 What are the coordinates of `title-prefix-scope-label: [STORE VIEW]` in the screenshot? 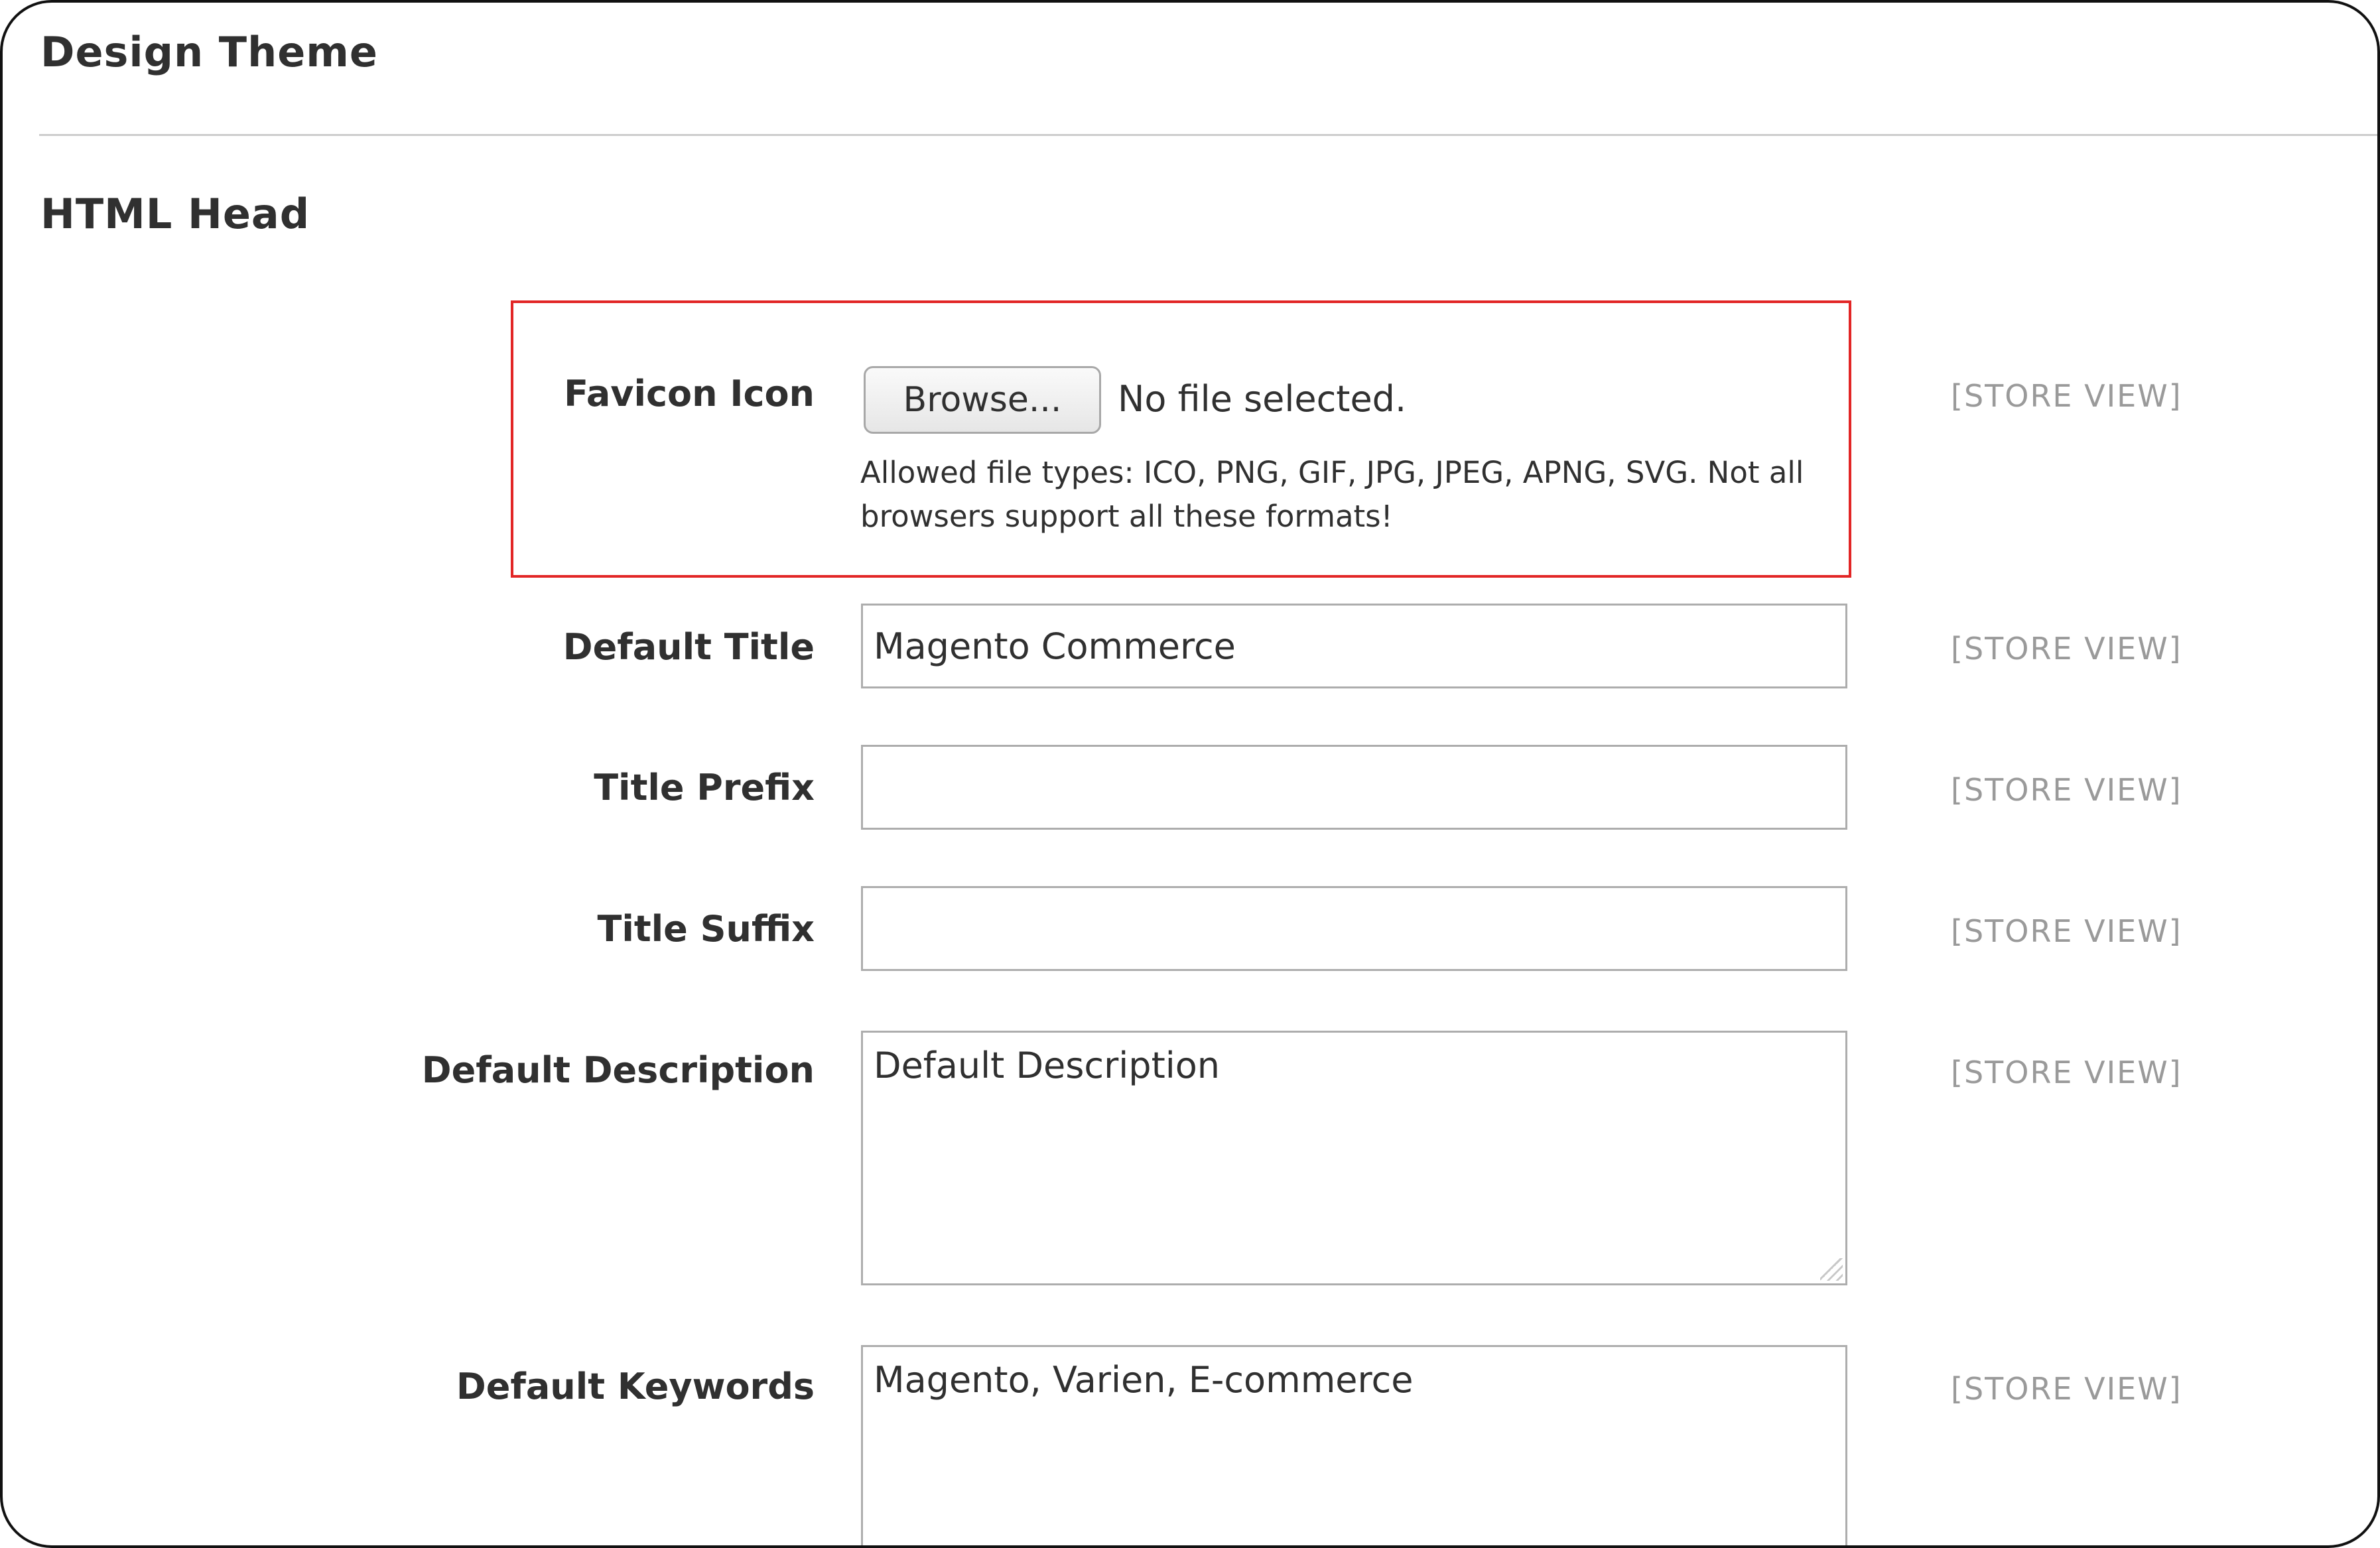 It's located at (2066, 790).